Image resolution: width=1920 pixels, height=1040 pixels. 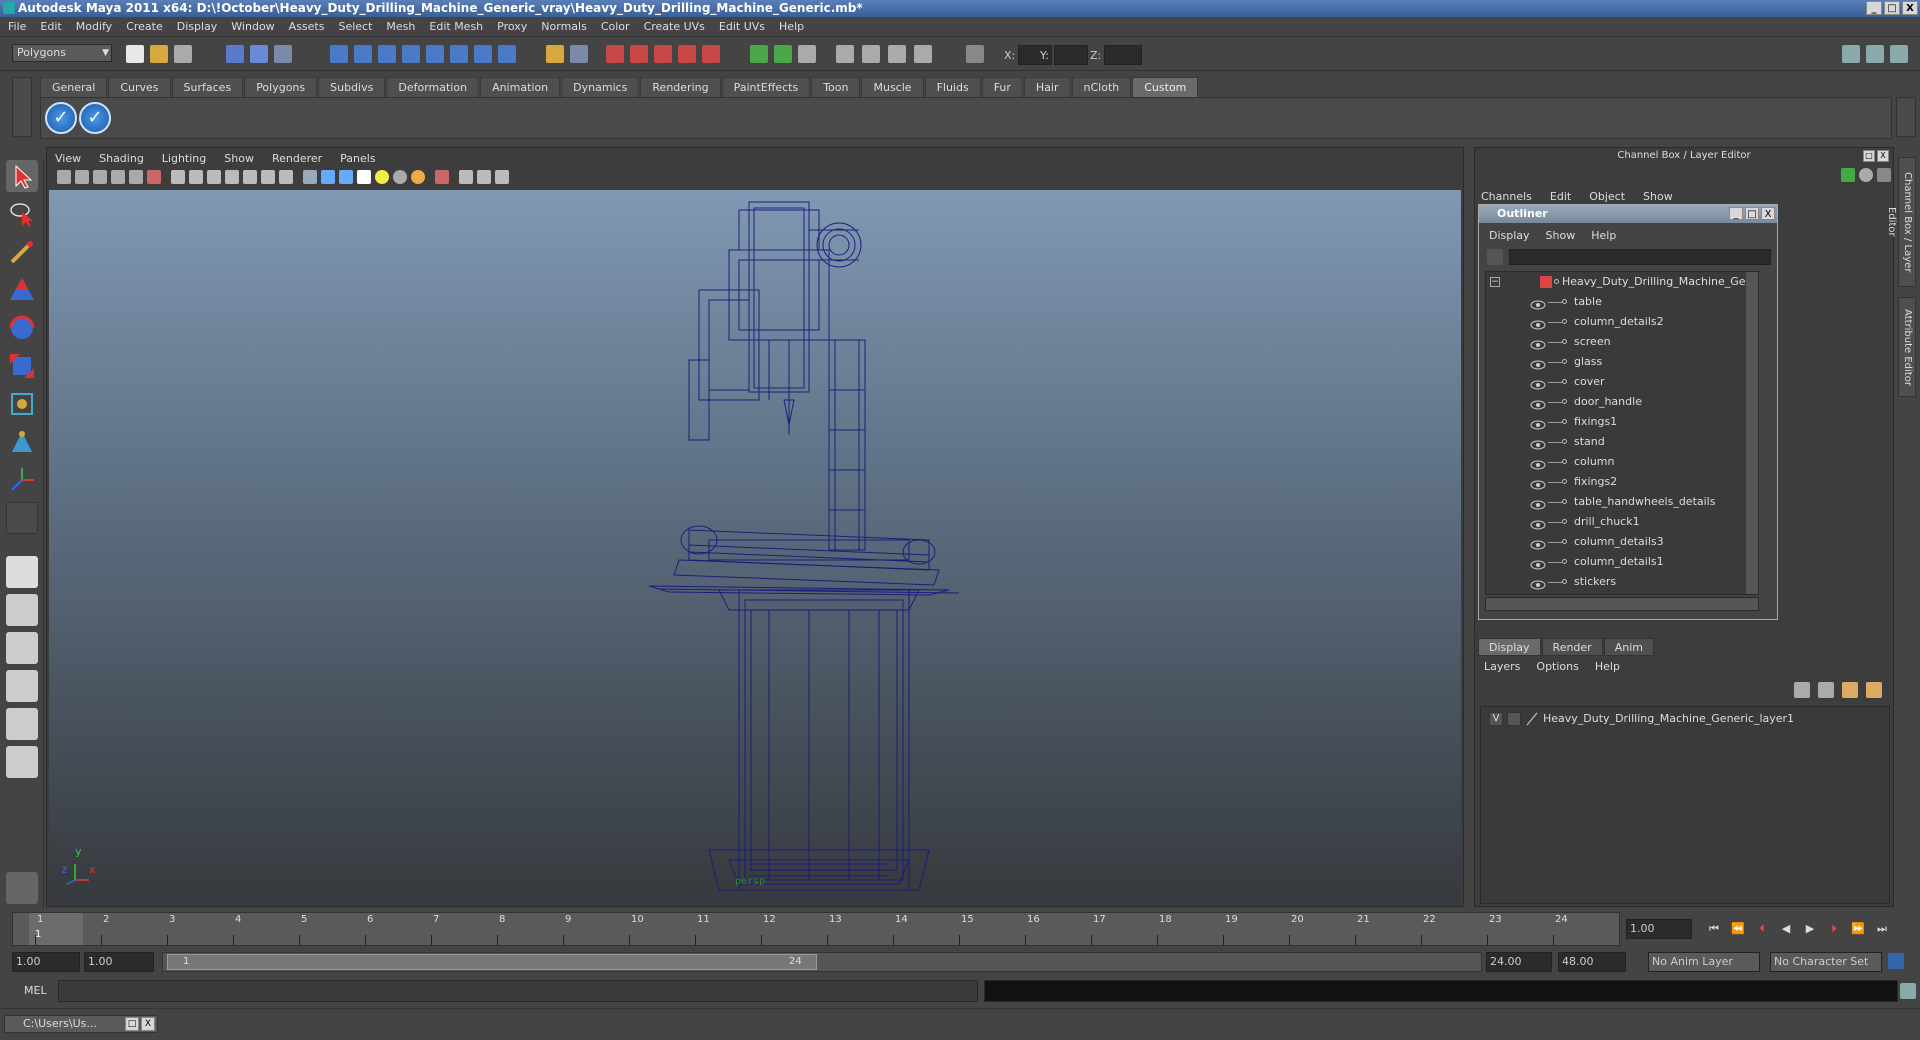 What do you see at coordinates (1622, 422) in the screenshot?
I see `list-item: fixings1` at bounding box center [1622, 422].